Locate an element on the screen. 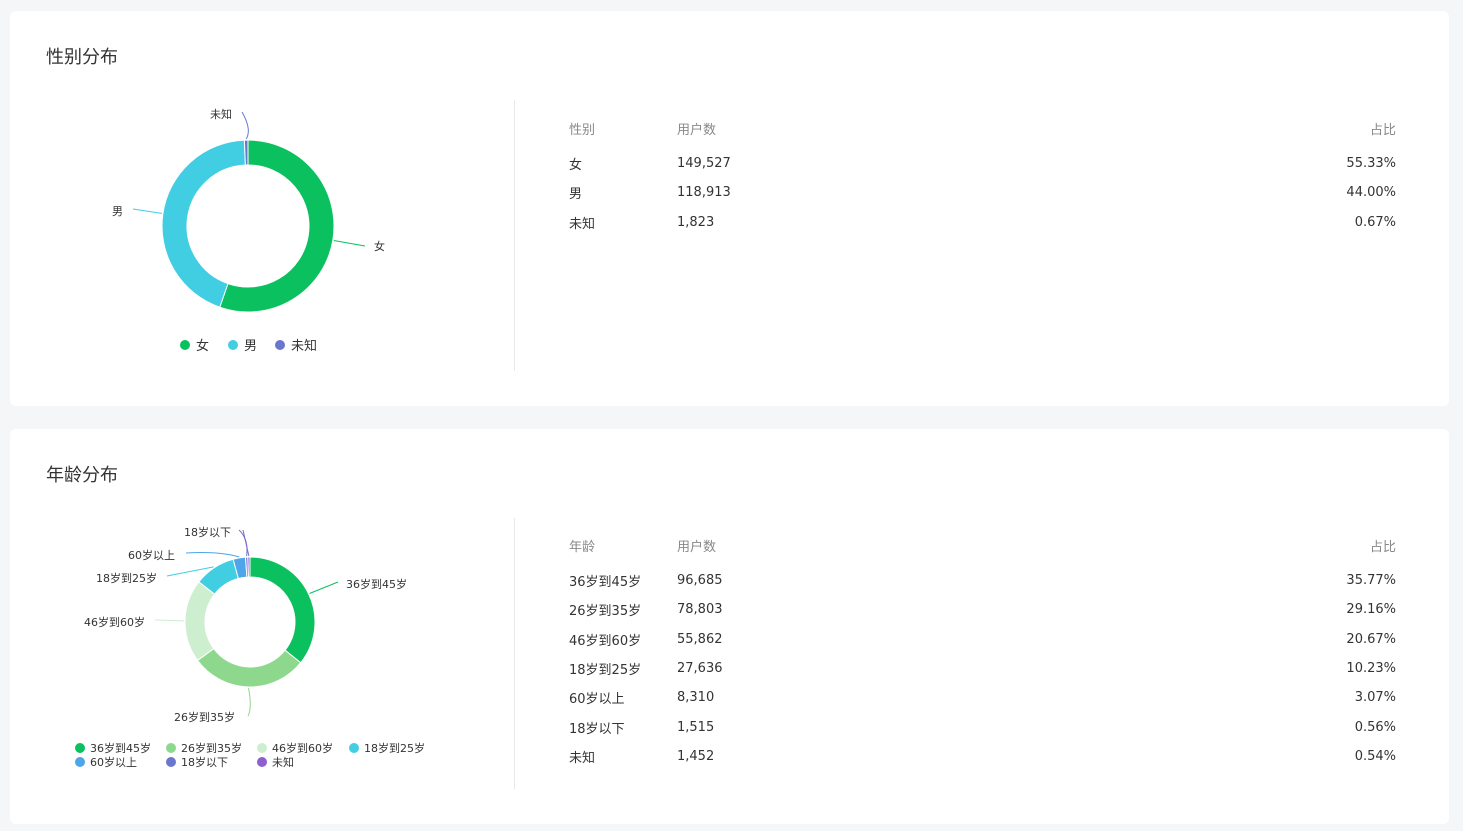 The height and width of the screenshot is (831, 1463). table-row: 未知 1,452 0.54% is located at coordinates (982, 756).